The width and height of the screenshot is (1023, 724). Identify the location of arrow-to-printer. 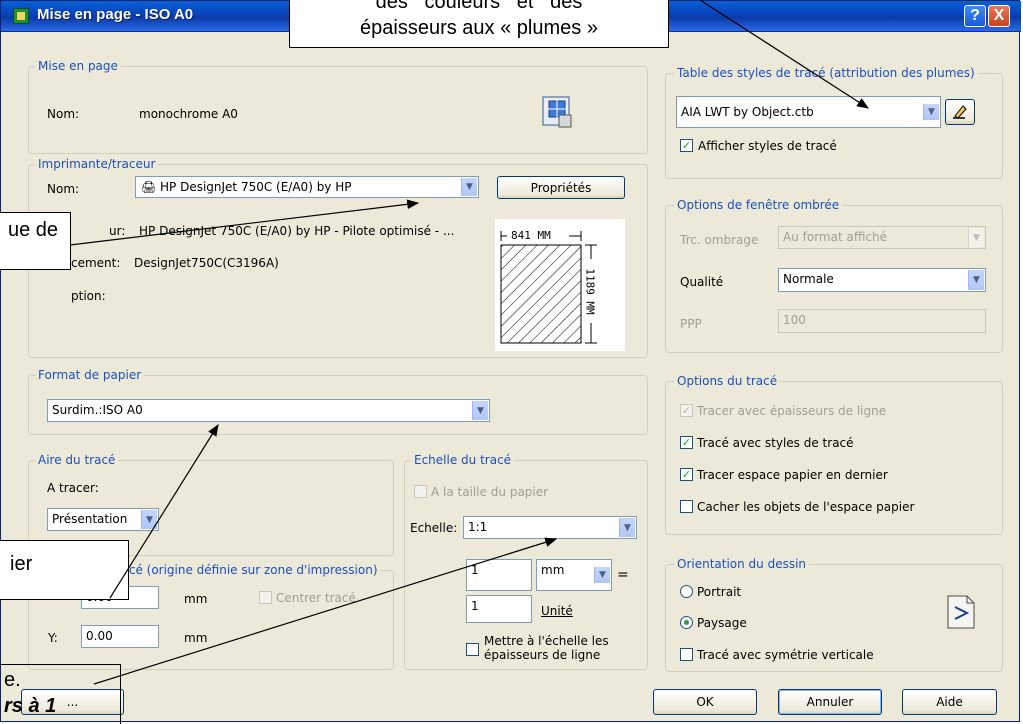
(244, 222).